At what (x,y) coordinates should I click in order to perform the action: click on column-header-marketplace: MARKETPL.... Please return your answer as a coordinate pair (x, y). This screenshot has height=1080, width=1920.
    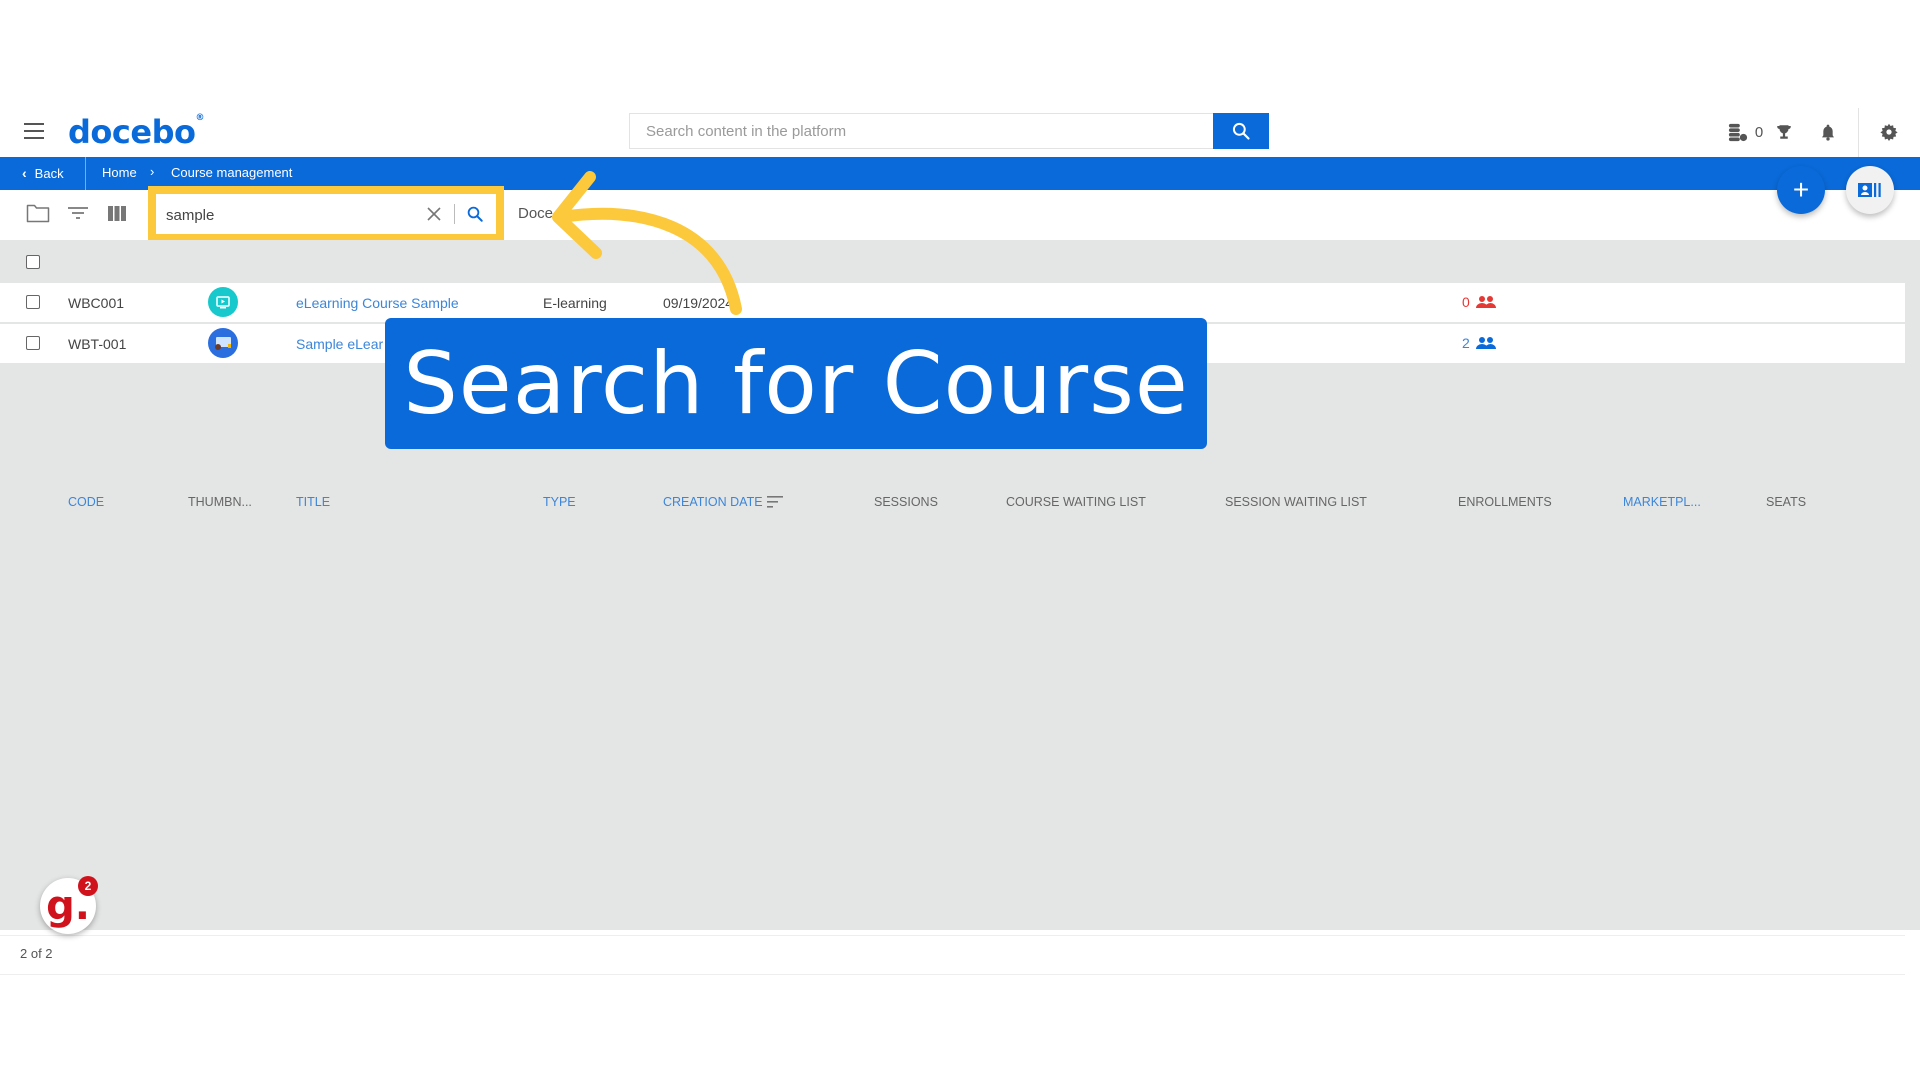
    Looking at the image, I should click on (1662, 502).